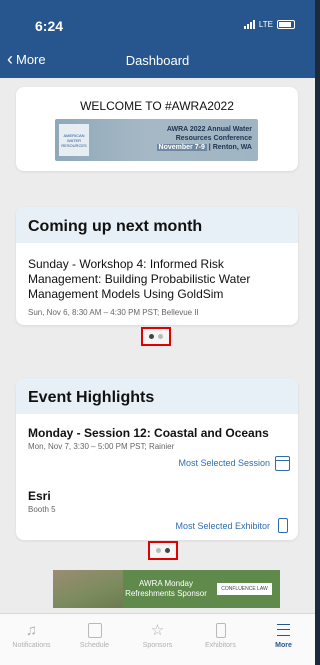 The image size is (320, 665). Describe the element at coordinates (32, 639) in the screenshot. I see `tab-notifications: ♫ Notifications` at that location.